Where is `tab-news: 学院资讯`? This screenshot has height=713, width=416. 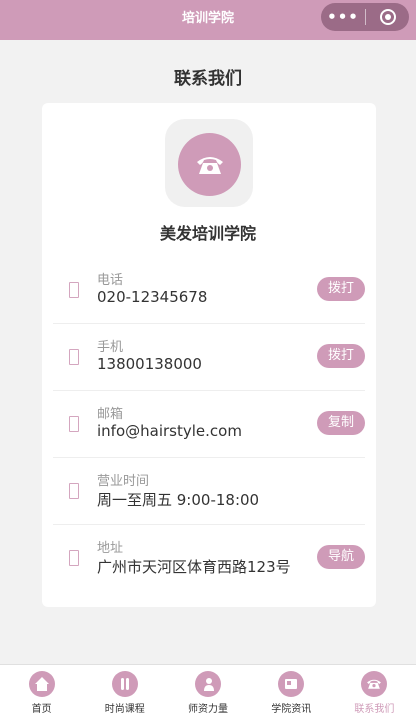
tab-news: 学院资讯 is located at coordinates (291, 689).